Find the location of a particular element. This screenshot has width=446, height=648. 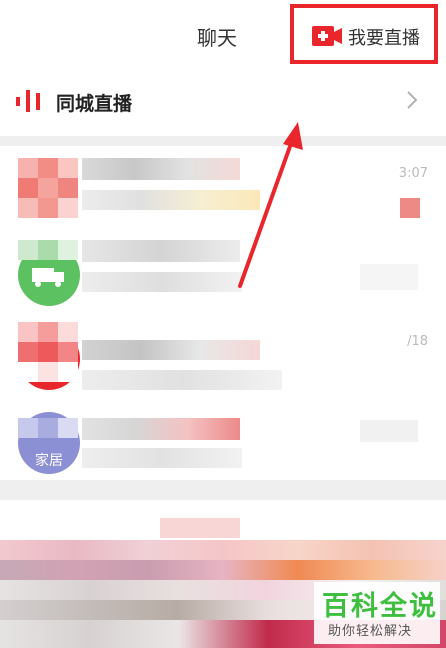

conversation-row: 家居 is located at coordinates (223, 440).